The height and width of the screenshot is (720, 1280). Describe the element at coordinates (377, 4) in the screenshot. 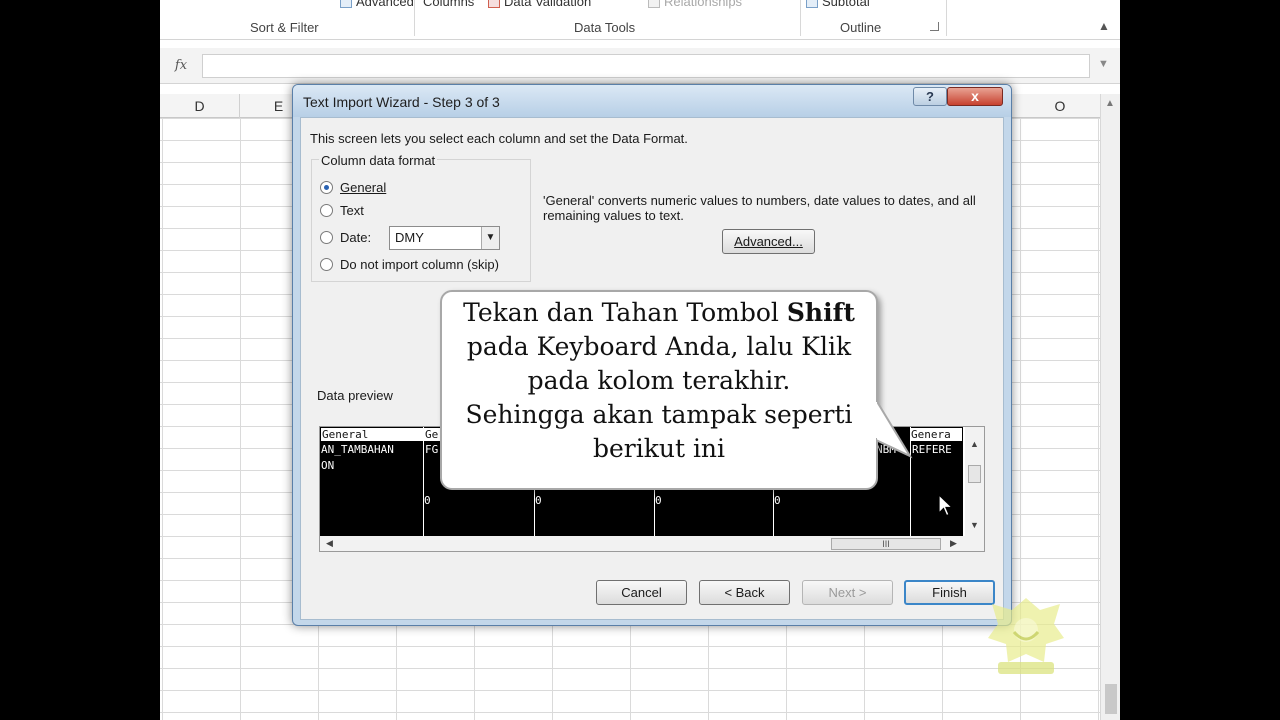

I see `advanced-filter-button: Advanced` at that location.